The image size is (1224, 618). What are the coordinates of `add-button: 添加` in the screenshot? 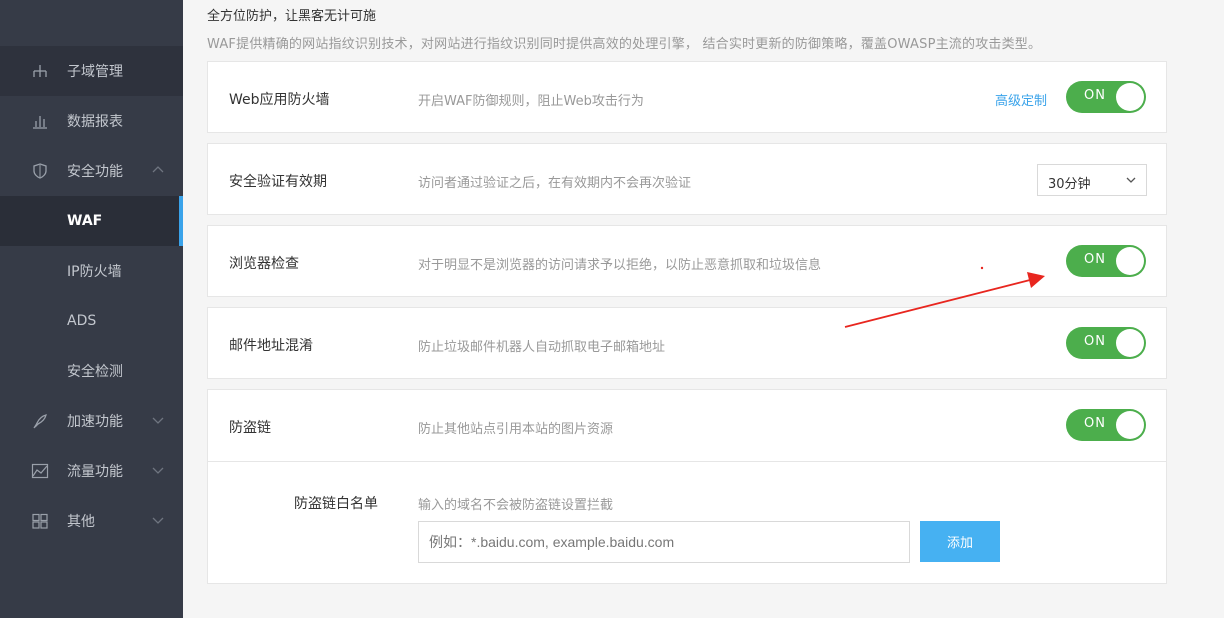 It's located at (960, 541).